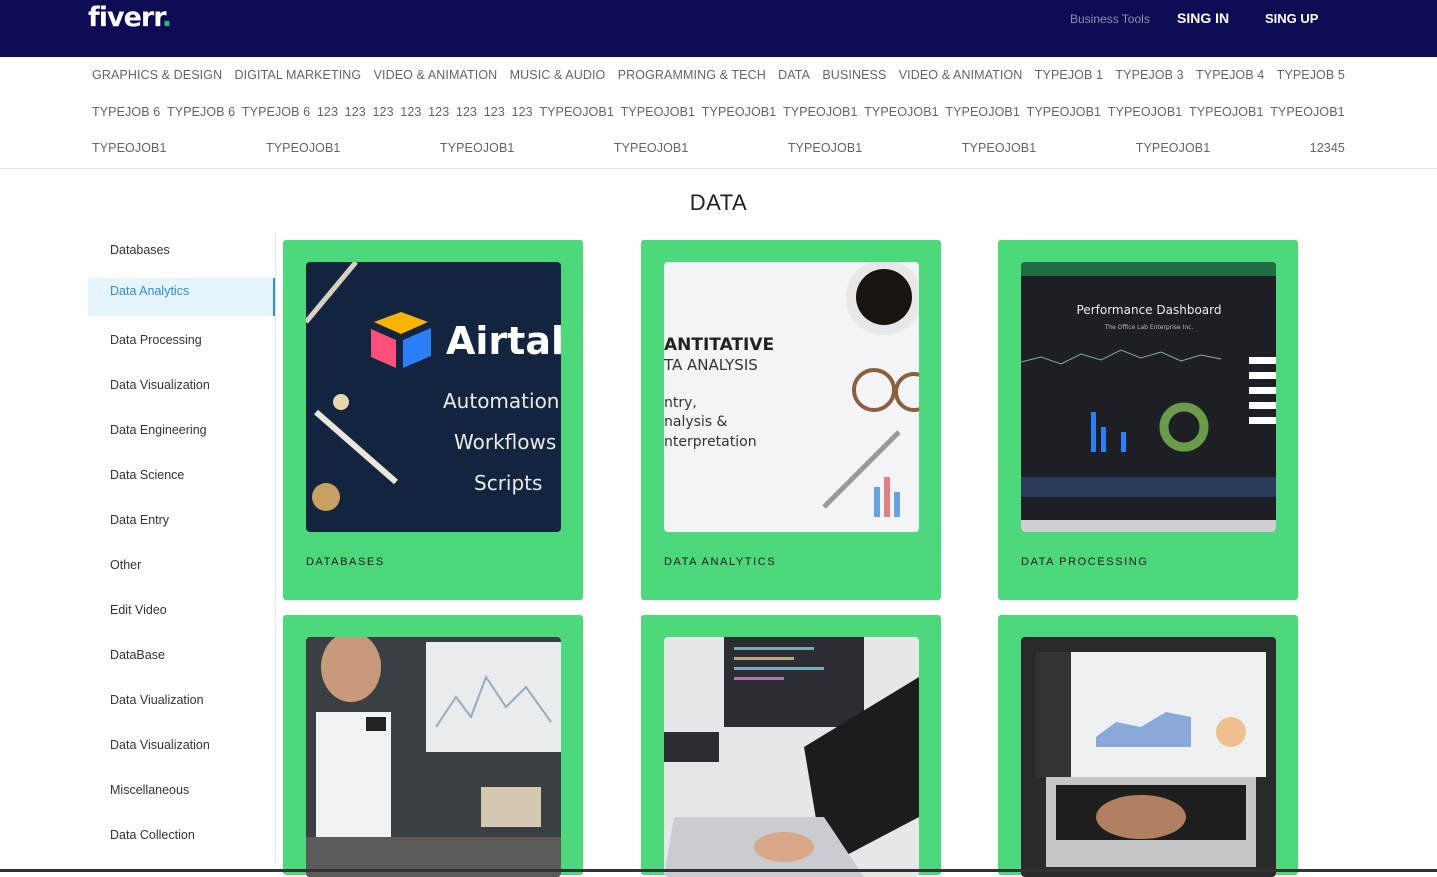 The image size is (1437, 877). Describe the element at coordinates (181, 297) in the screenshot. I see `sidebar-item: Data Analytics` at that location.